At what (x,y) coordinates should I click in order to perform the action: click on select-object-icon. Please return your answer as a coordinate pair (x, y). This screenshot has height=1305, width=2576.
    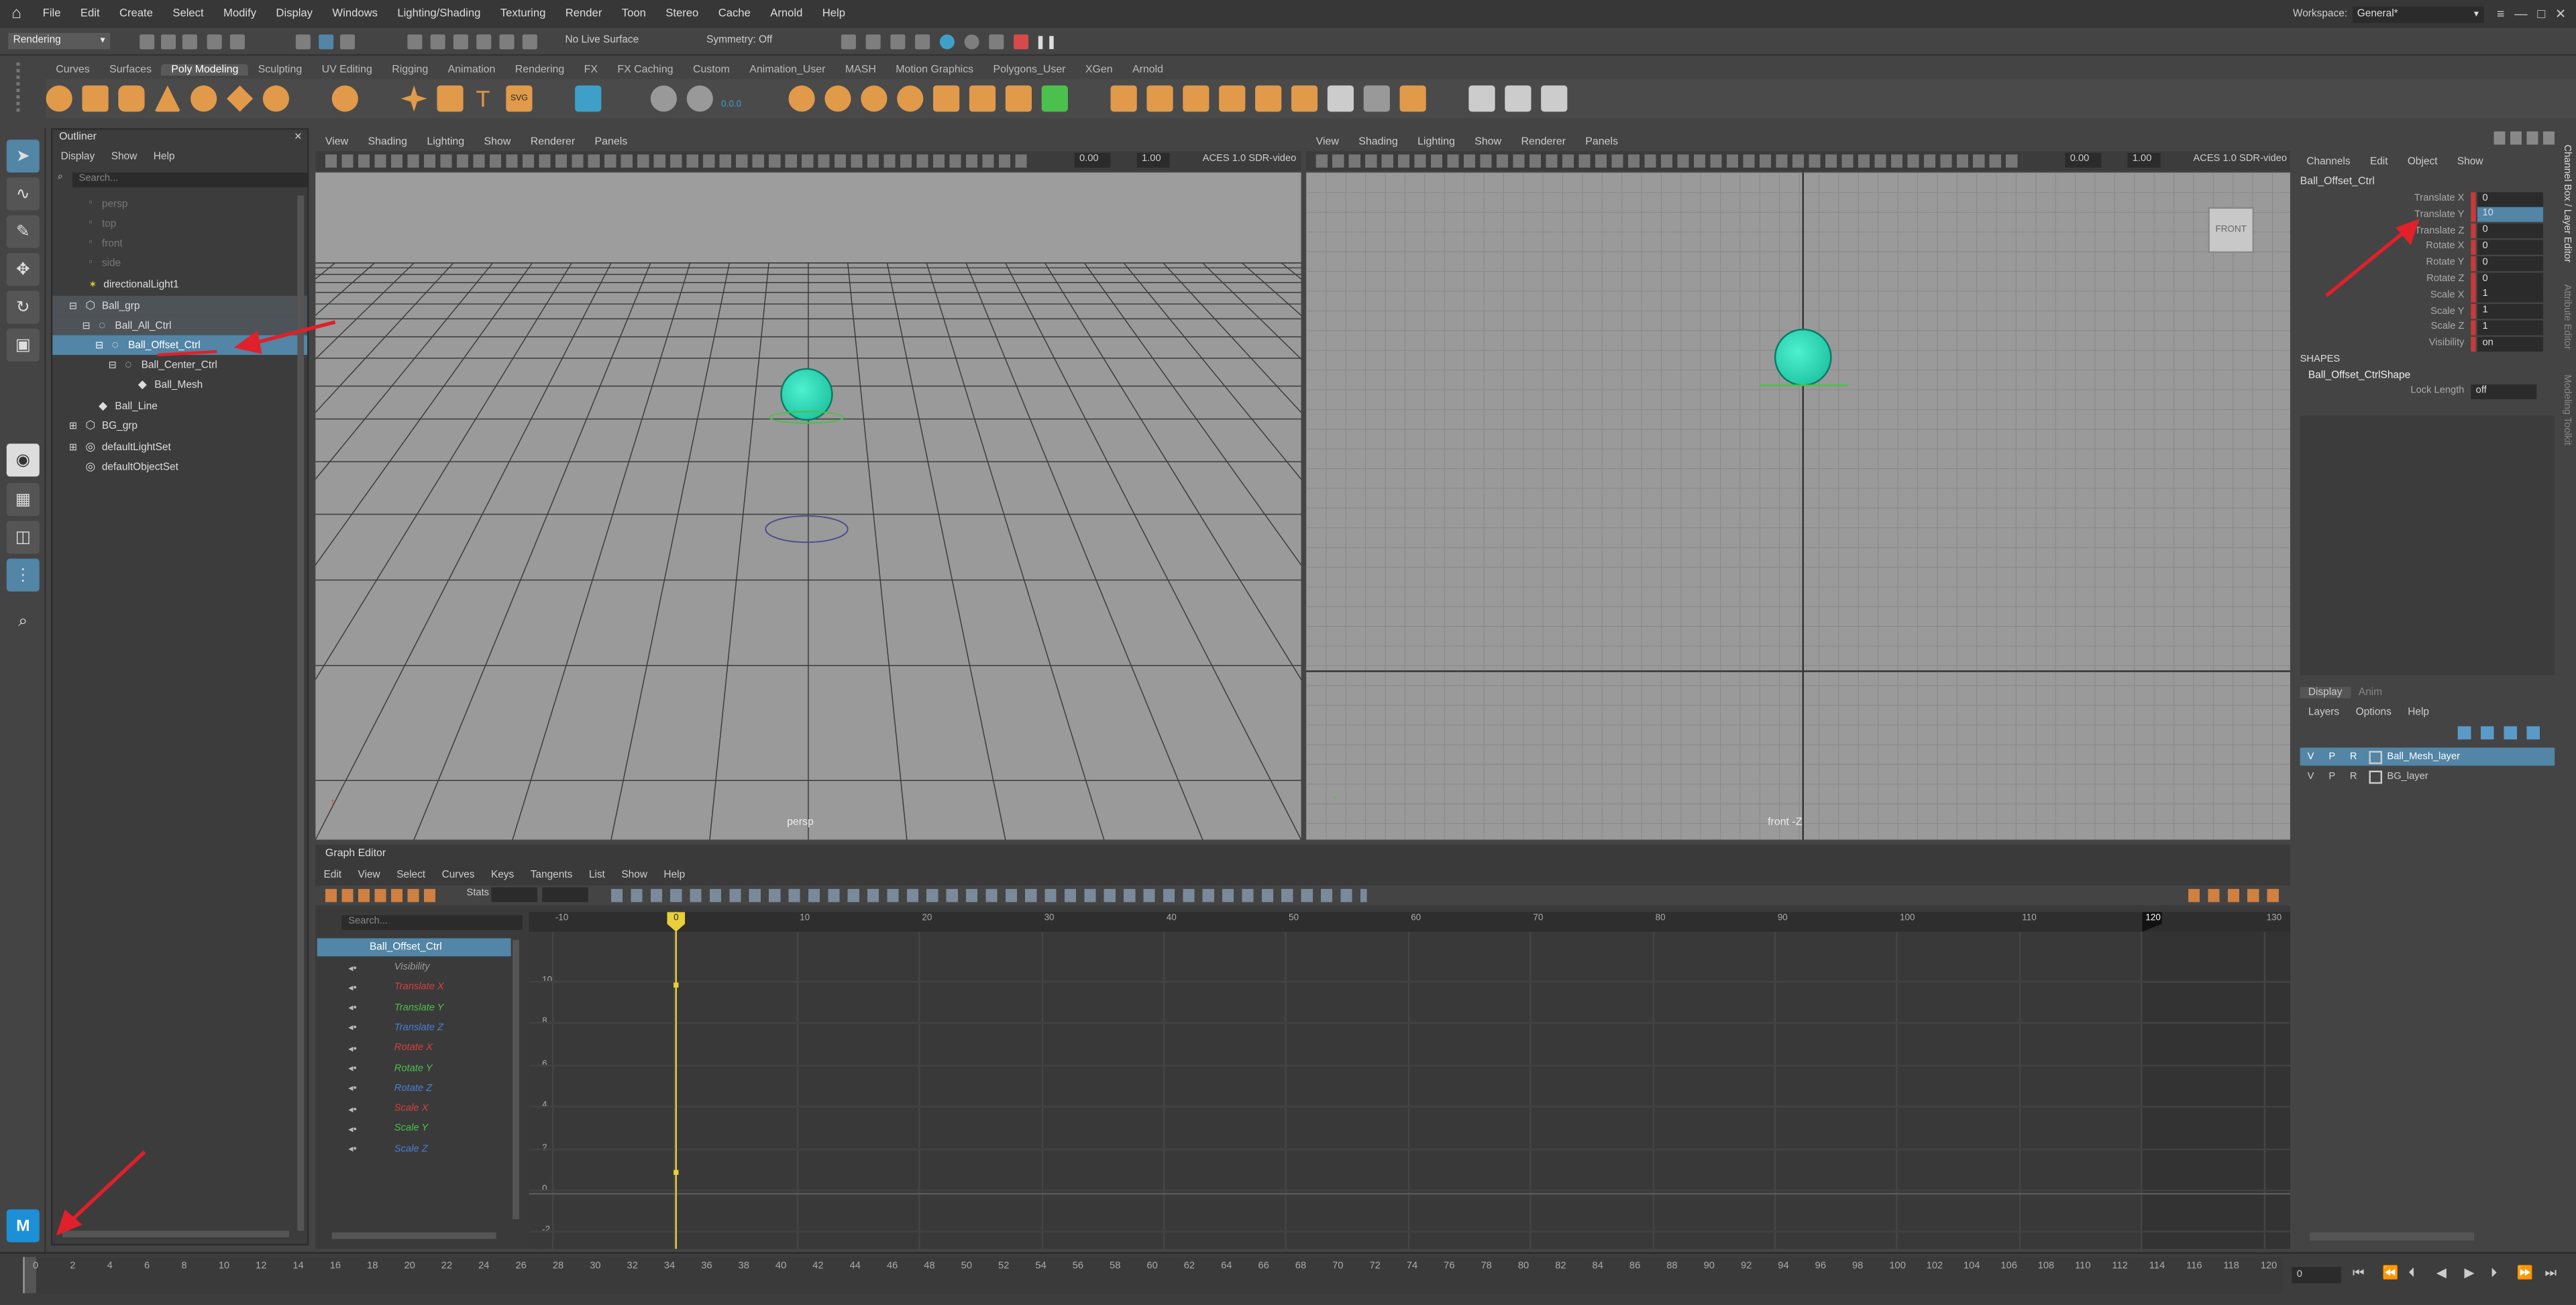
    Looking at the image, I should click on (326, 42).